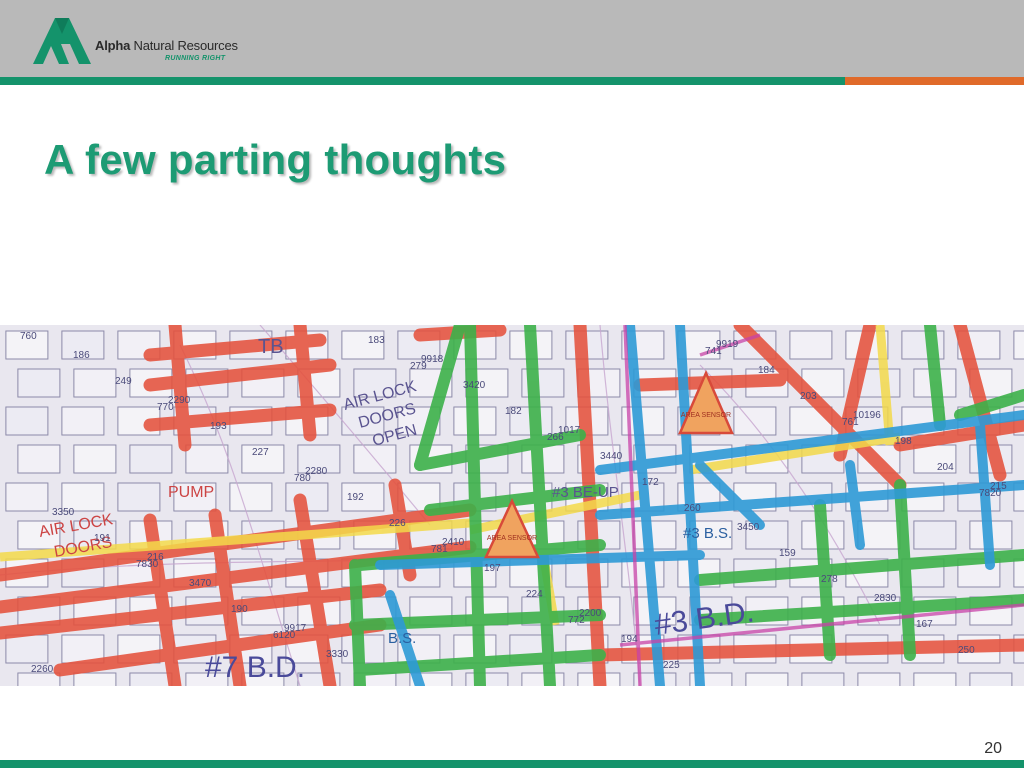 This screenshot has height=768, width=1024. Describe the element at coordinates (474, 385) in the screenshot. I see `map-number-label: 3420` at that location.